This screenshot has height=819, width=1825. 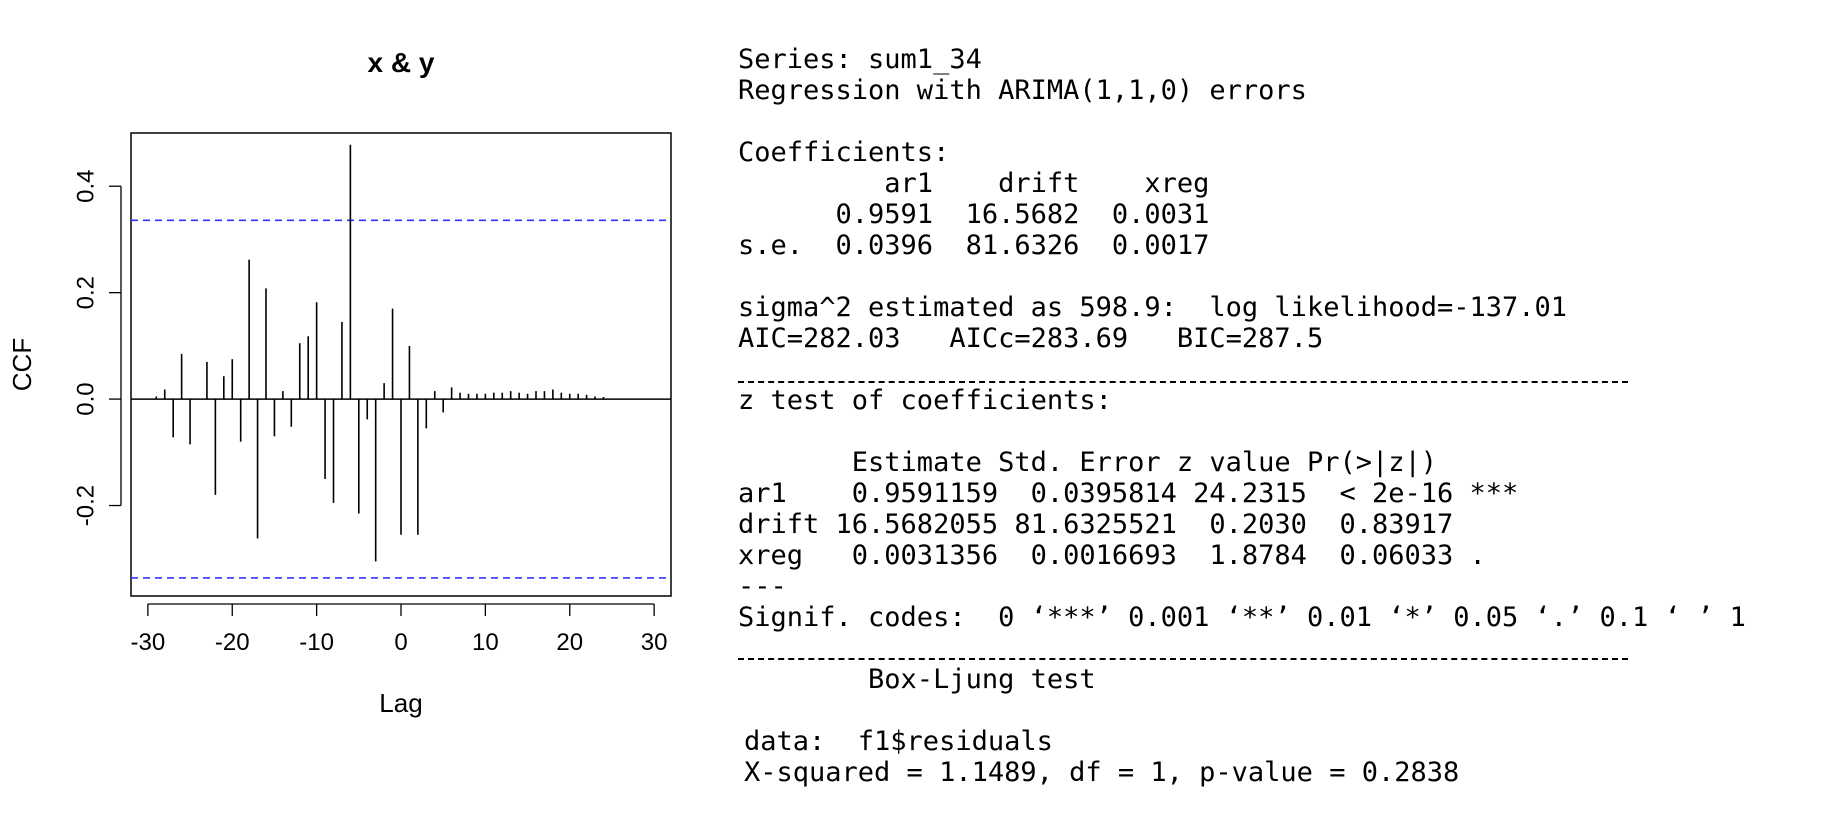 I want to click on x-tick-label: 20, so click(x=569, y=642).